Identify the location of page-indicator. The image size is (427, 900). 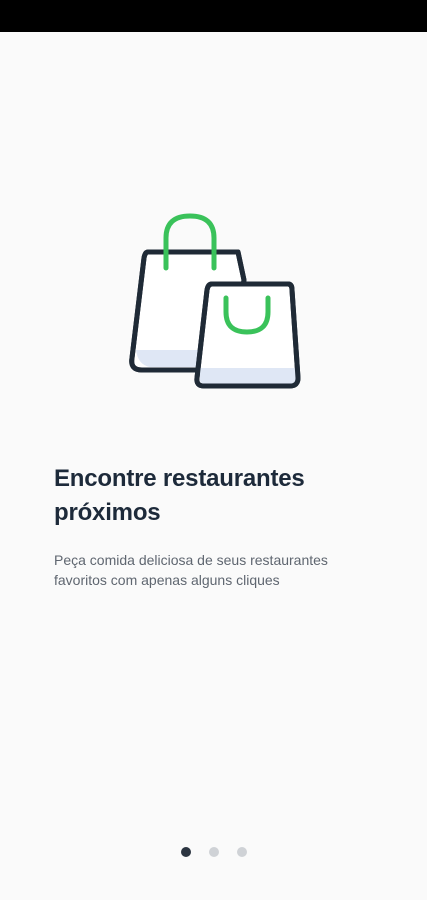
(213, 853).